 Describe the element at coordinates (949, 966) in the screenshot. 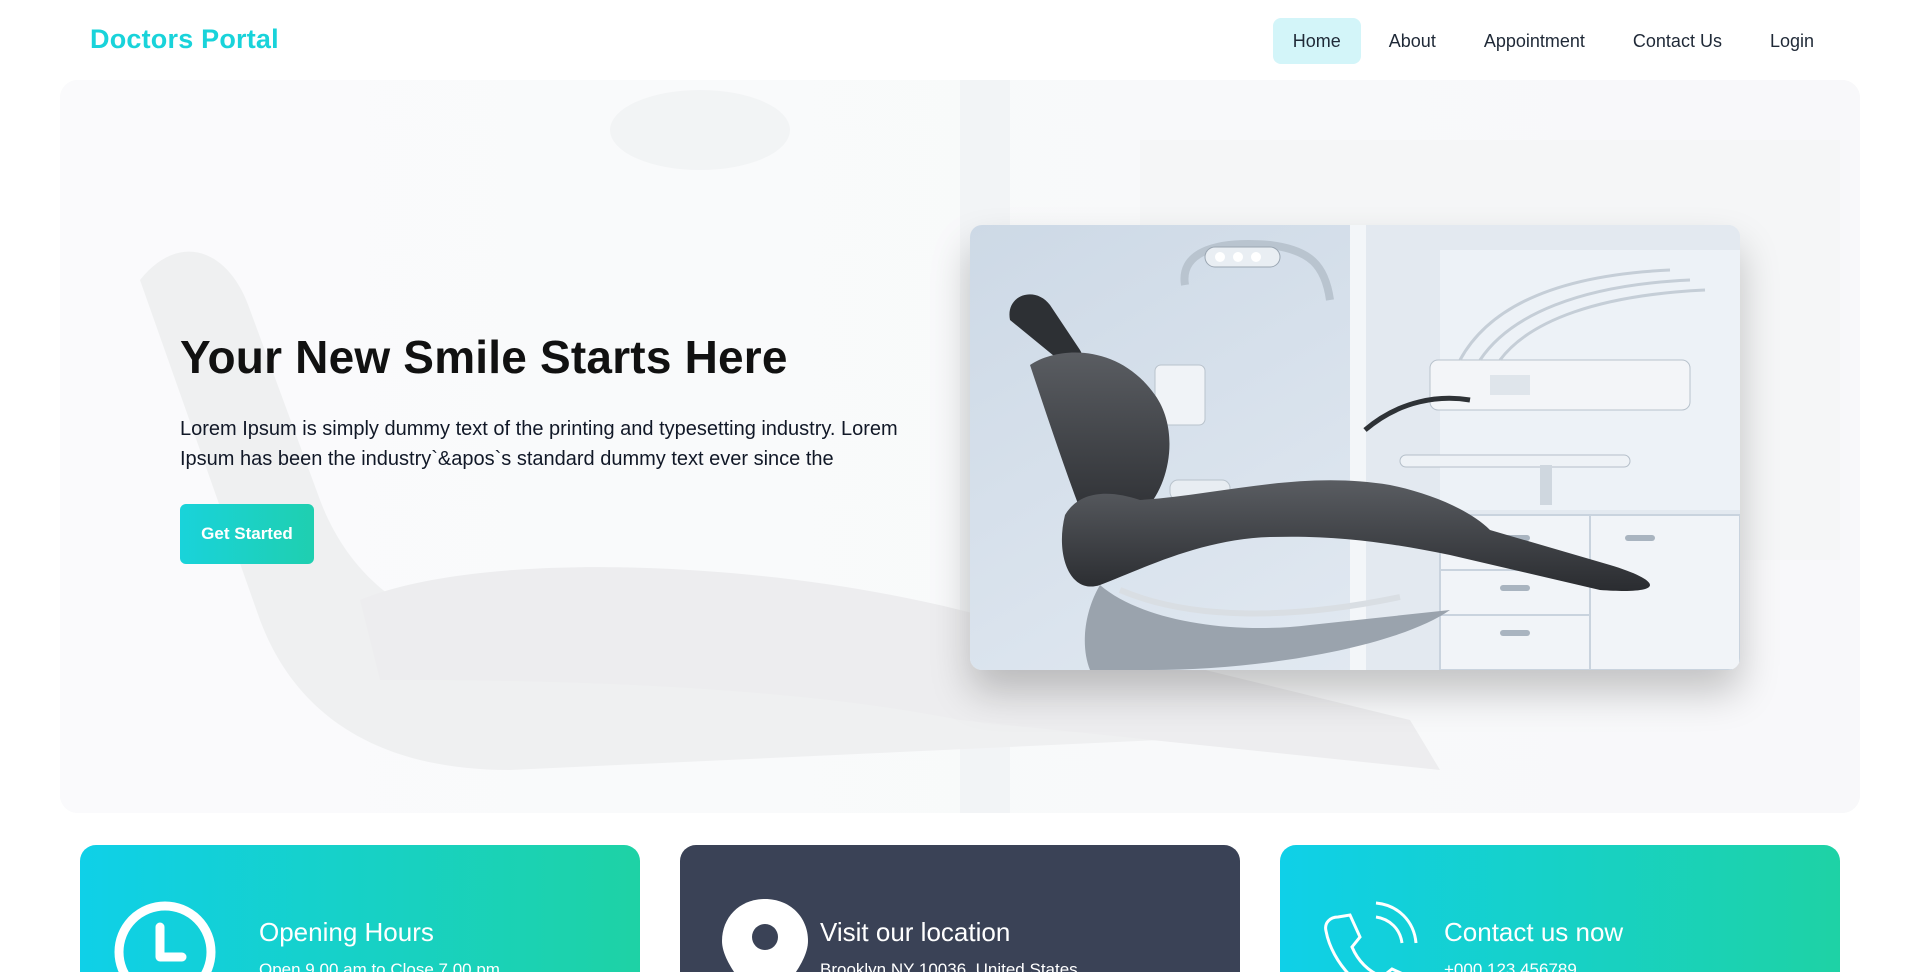

I see `card-text: Brooklyn NY 10036, United States` at that location.